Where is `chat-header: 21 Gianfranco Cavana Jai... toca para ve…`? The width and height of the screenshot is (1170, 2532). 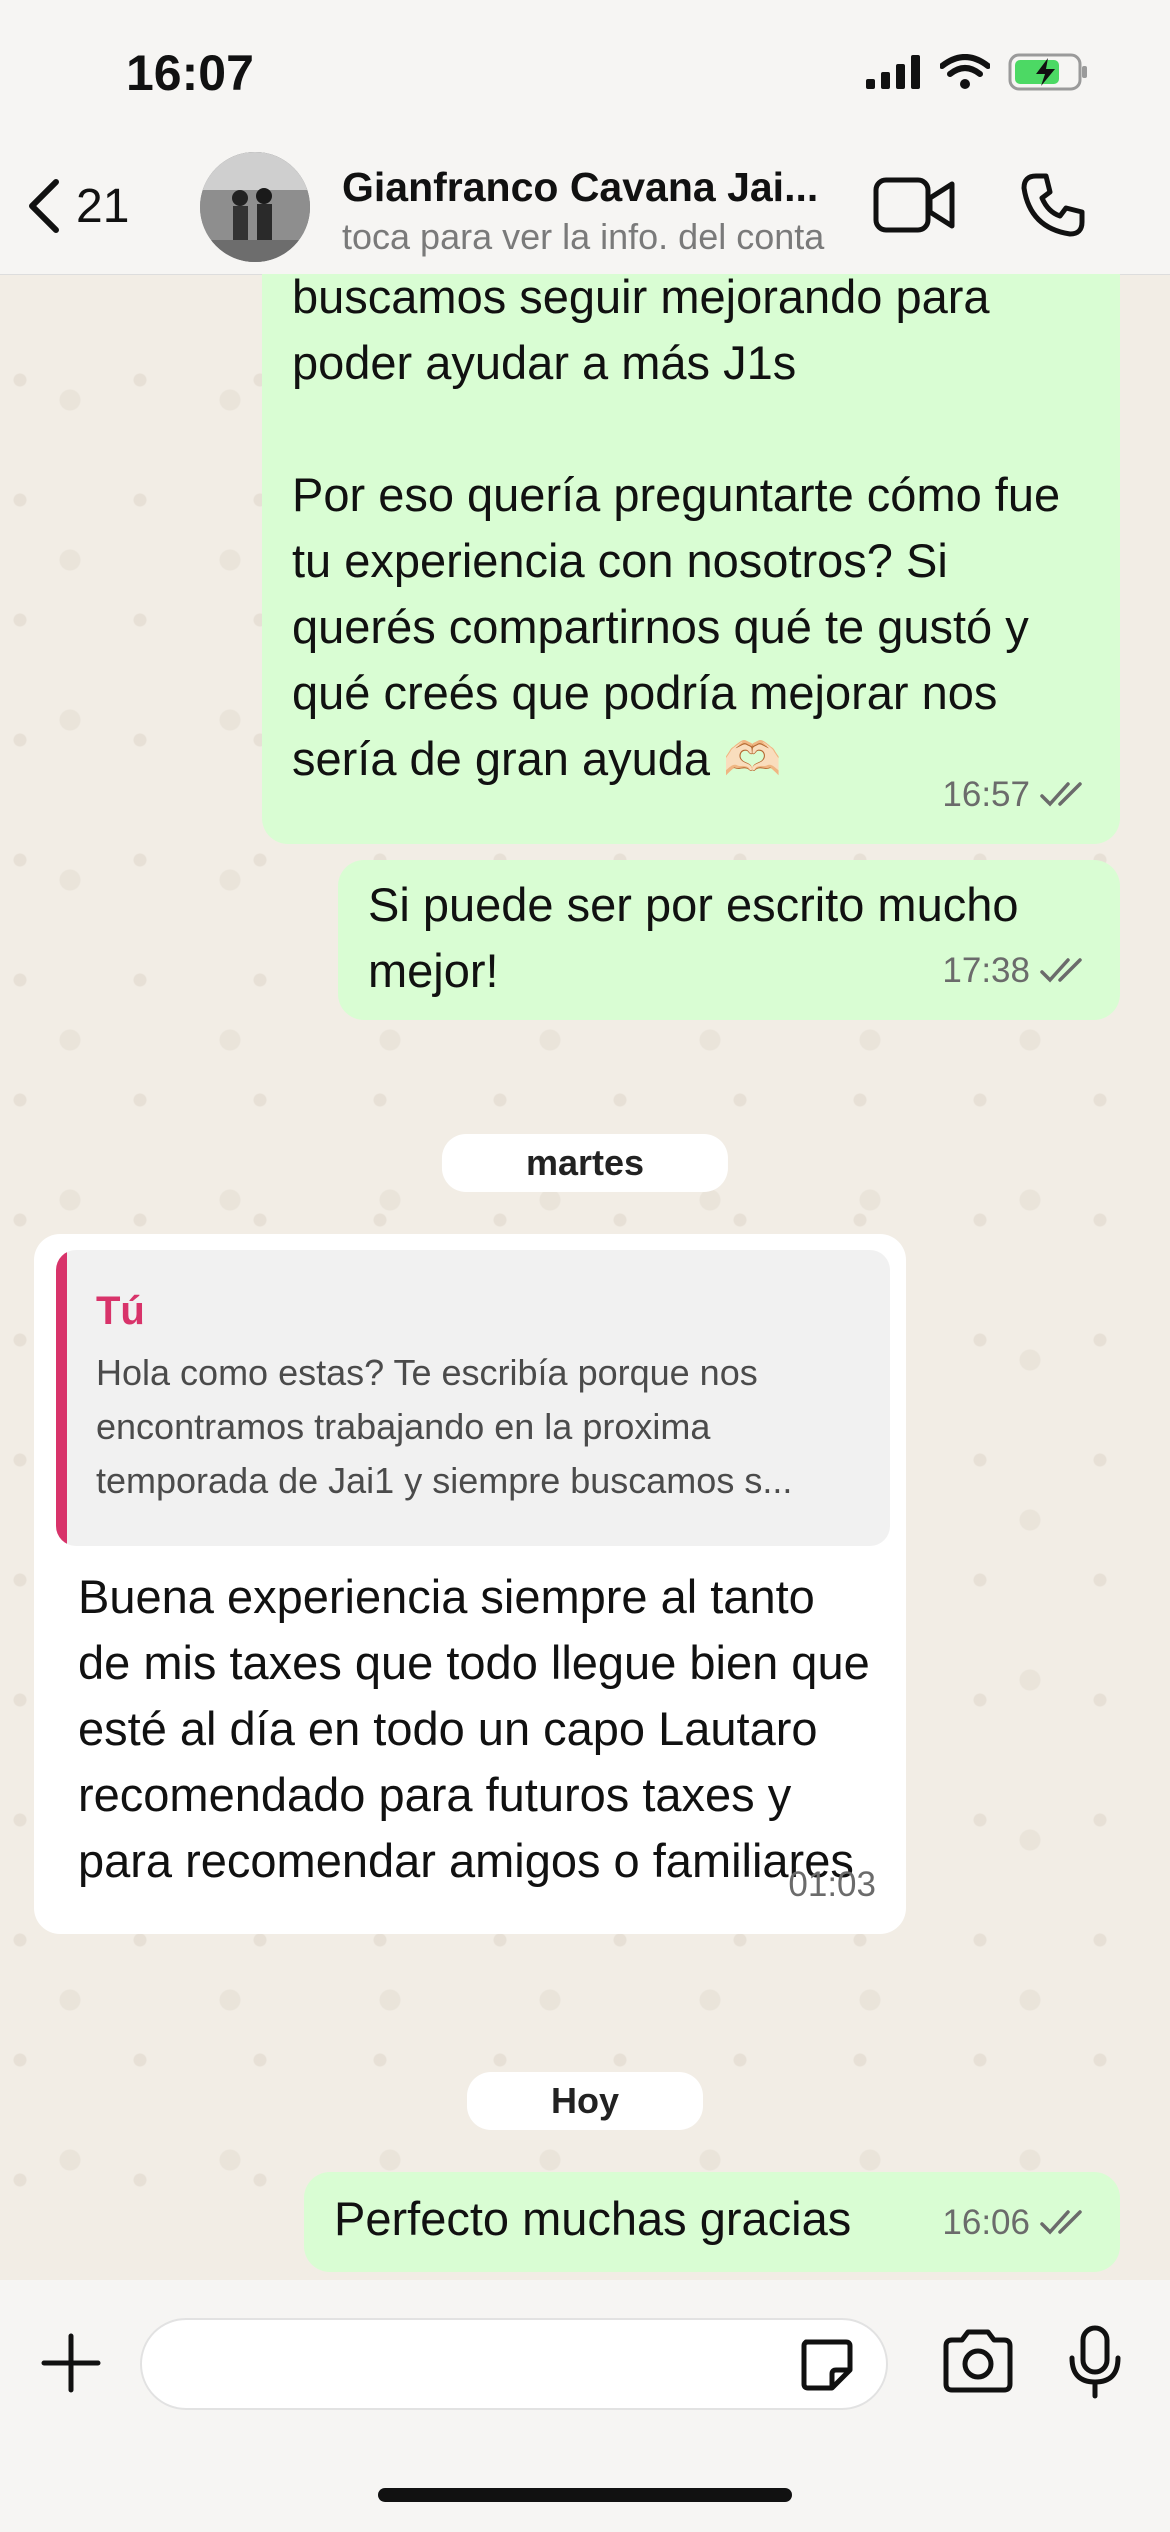
chat-header: 21 Gianfranco Cavana Jai... toca para ve… is located at coordinates (585, 207).